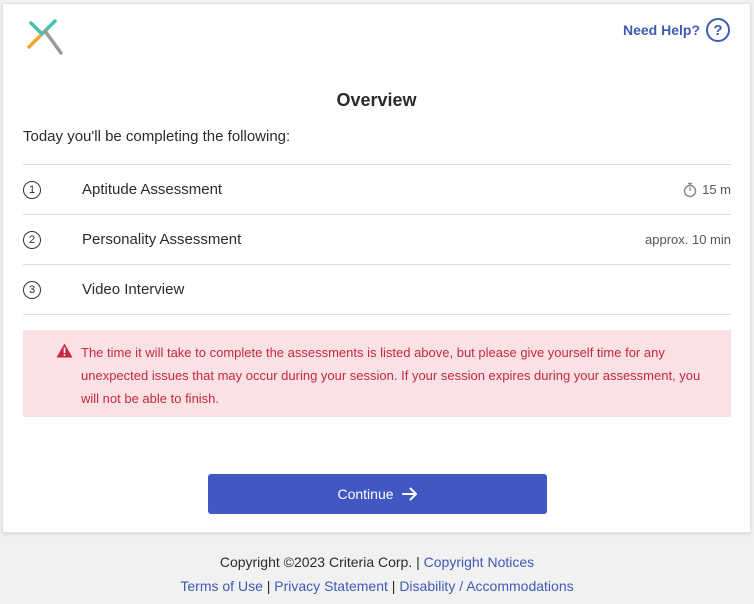 Image resolution: width=754 pixels, height=604 pixels. I want to click on copyright-text: Copyright ©2023 Criteria Corp., so click(316, 562).